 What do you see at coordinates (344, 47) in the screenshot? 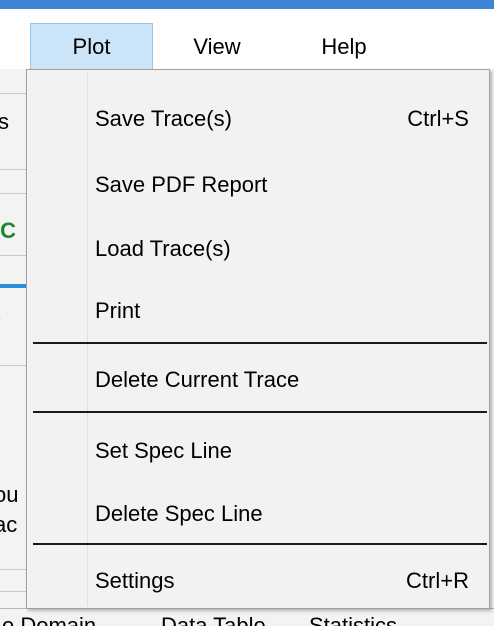
I see `menu-help: Help` at bounding box center [344, 47].